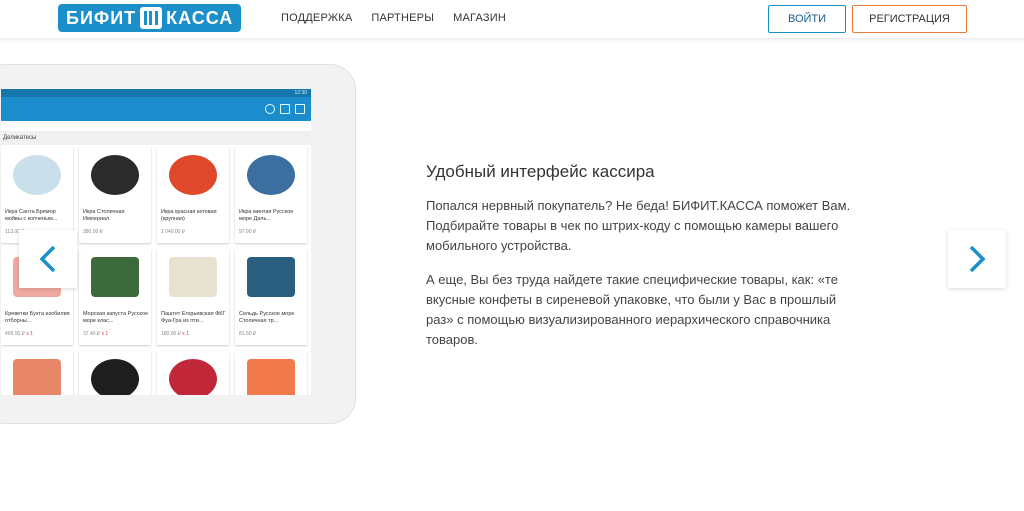  I want to click on price-value: 37.40 ₽, so click(92, 334).